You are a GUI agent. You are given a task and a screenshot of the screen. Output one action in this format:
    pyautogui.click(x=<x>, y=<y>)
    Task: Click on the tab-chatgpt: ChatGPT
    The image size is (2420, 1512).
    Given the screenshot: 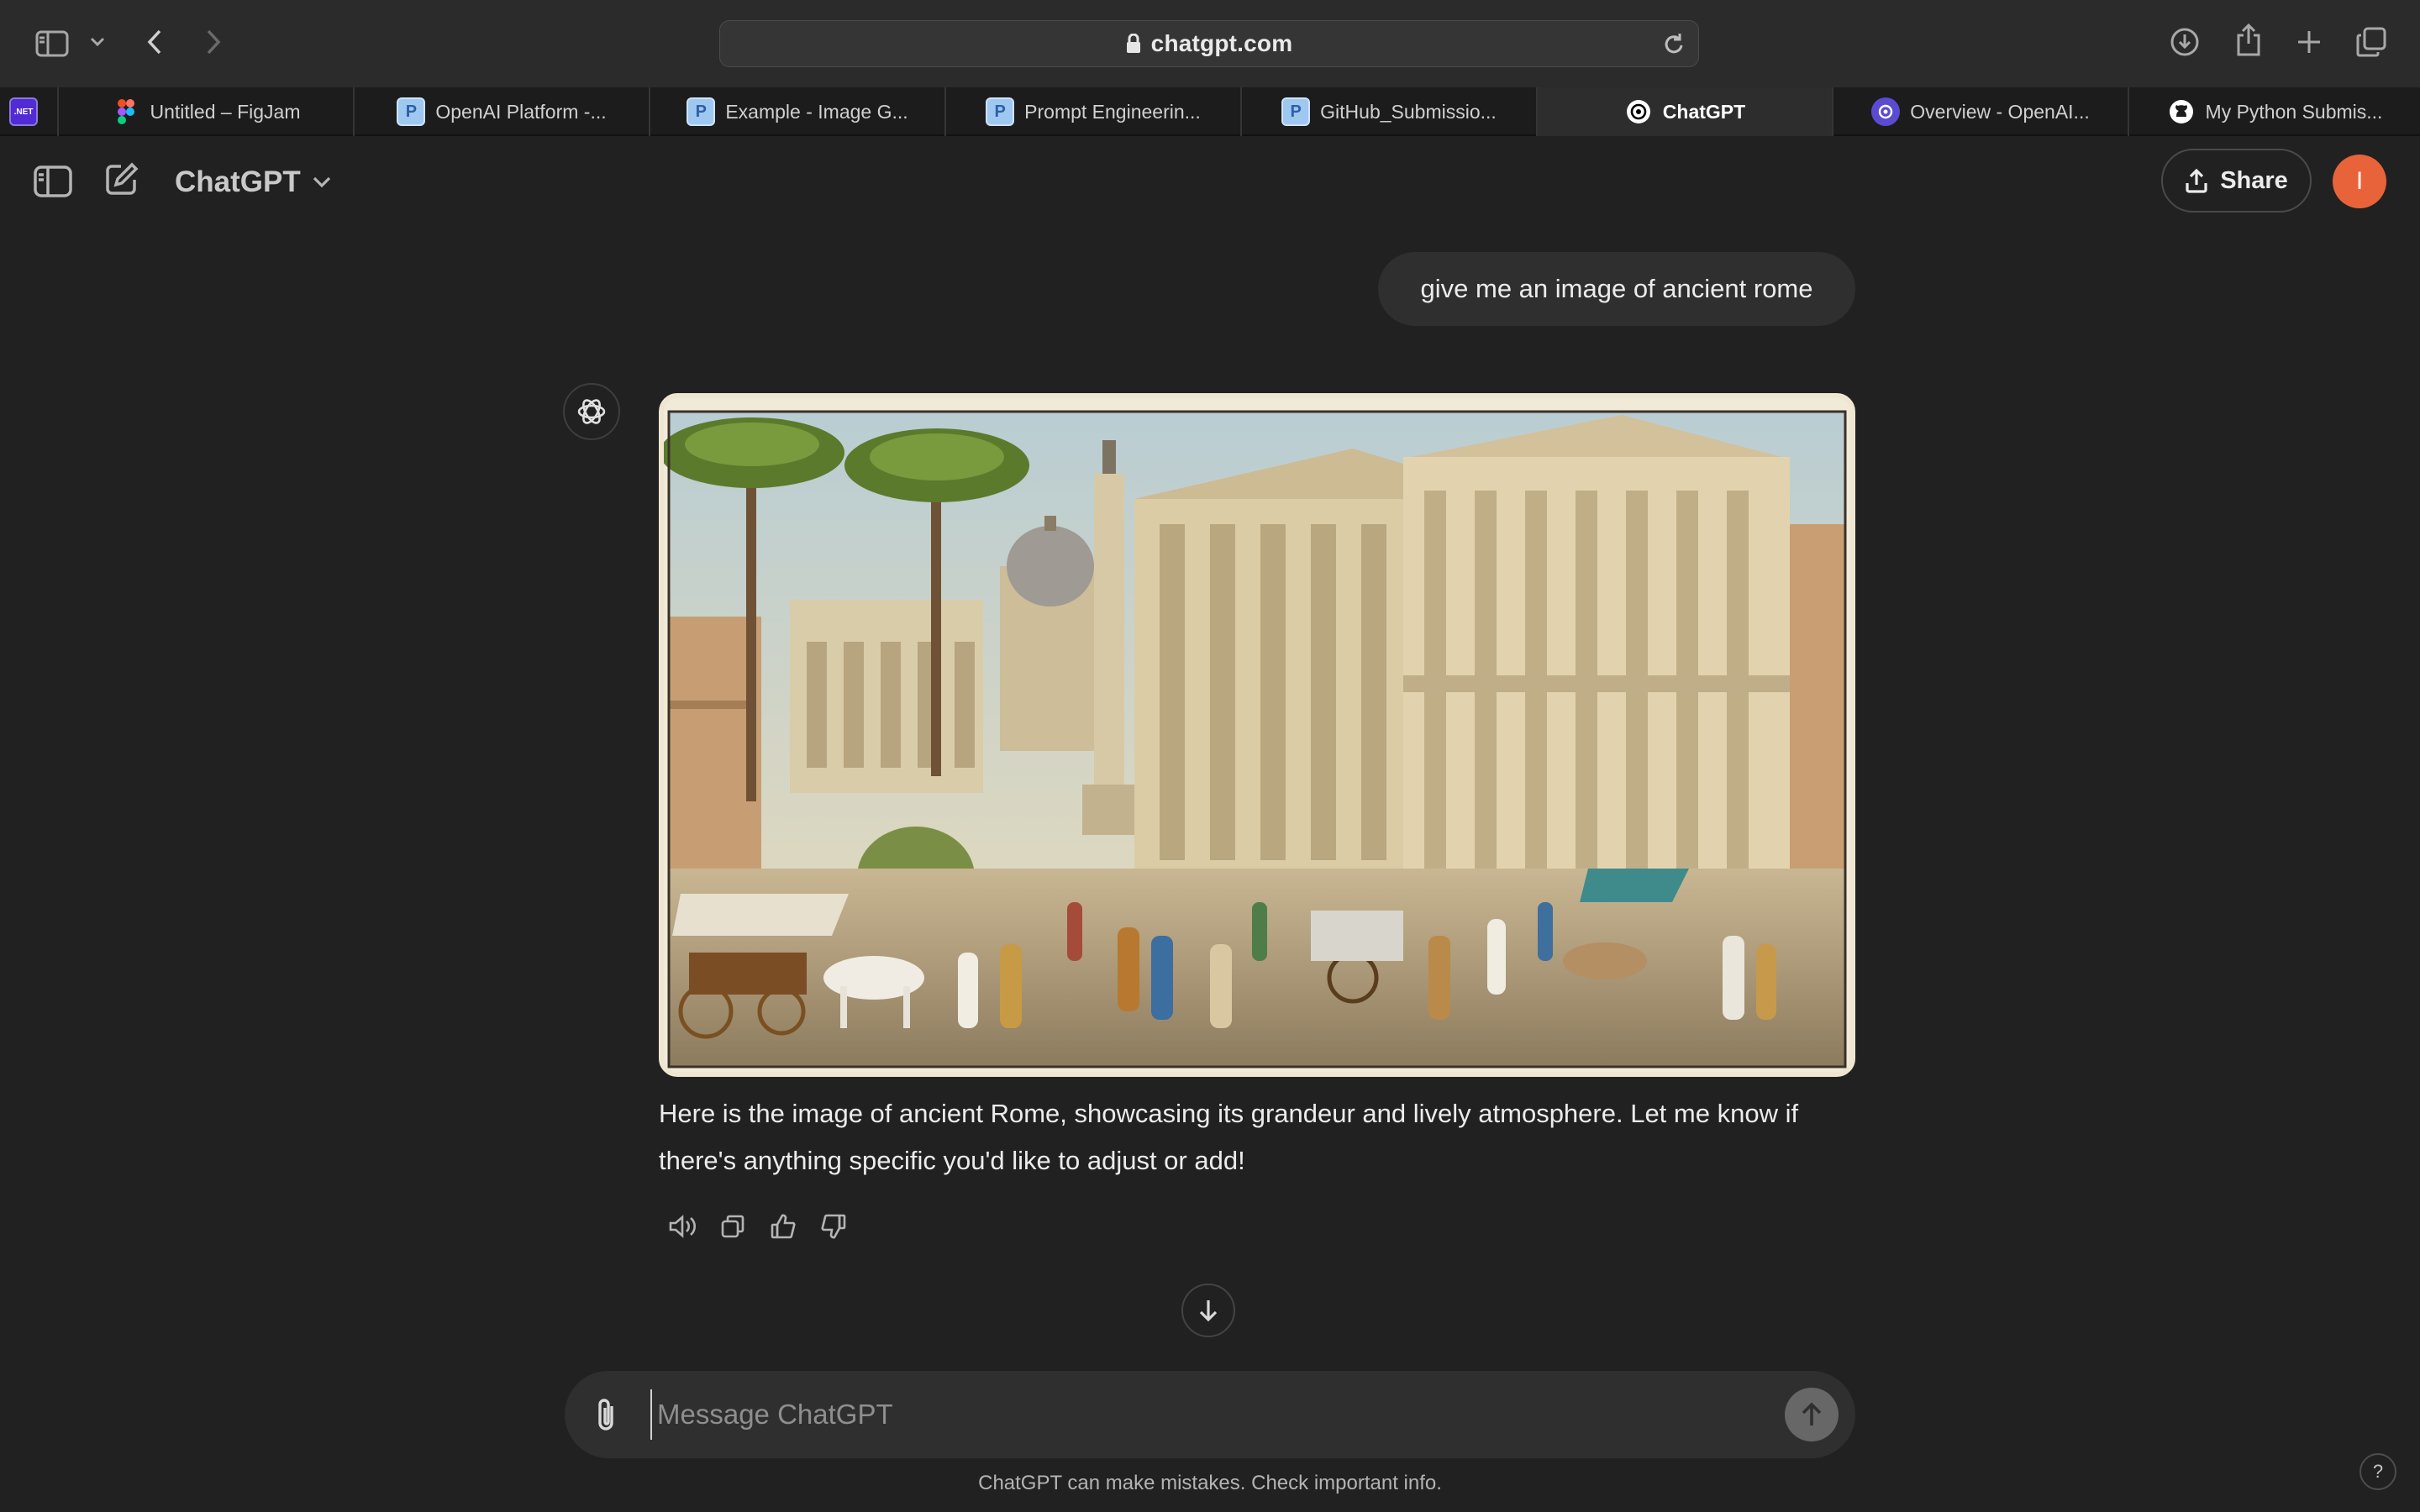 What is the action you would take?
    pyautogui.click(x=1685, y=111)
    